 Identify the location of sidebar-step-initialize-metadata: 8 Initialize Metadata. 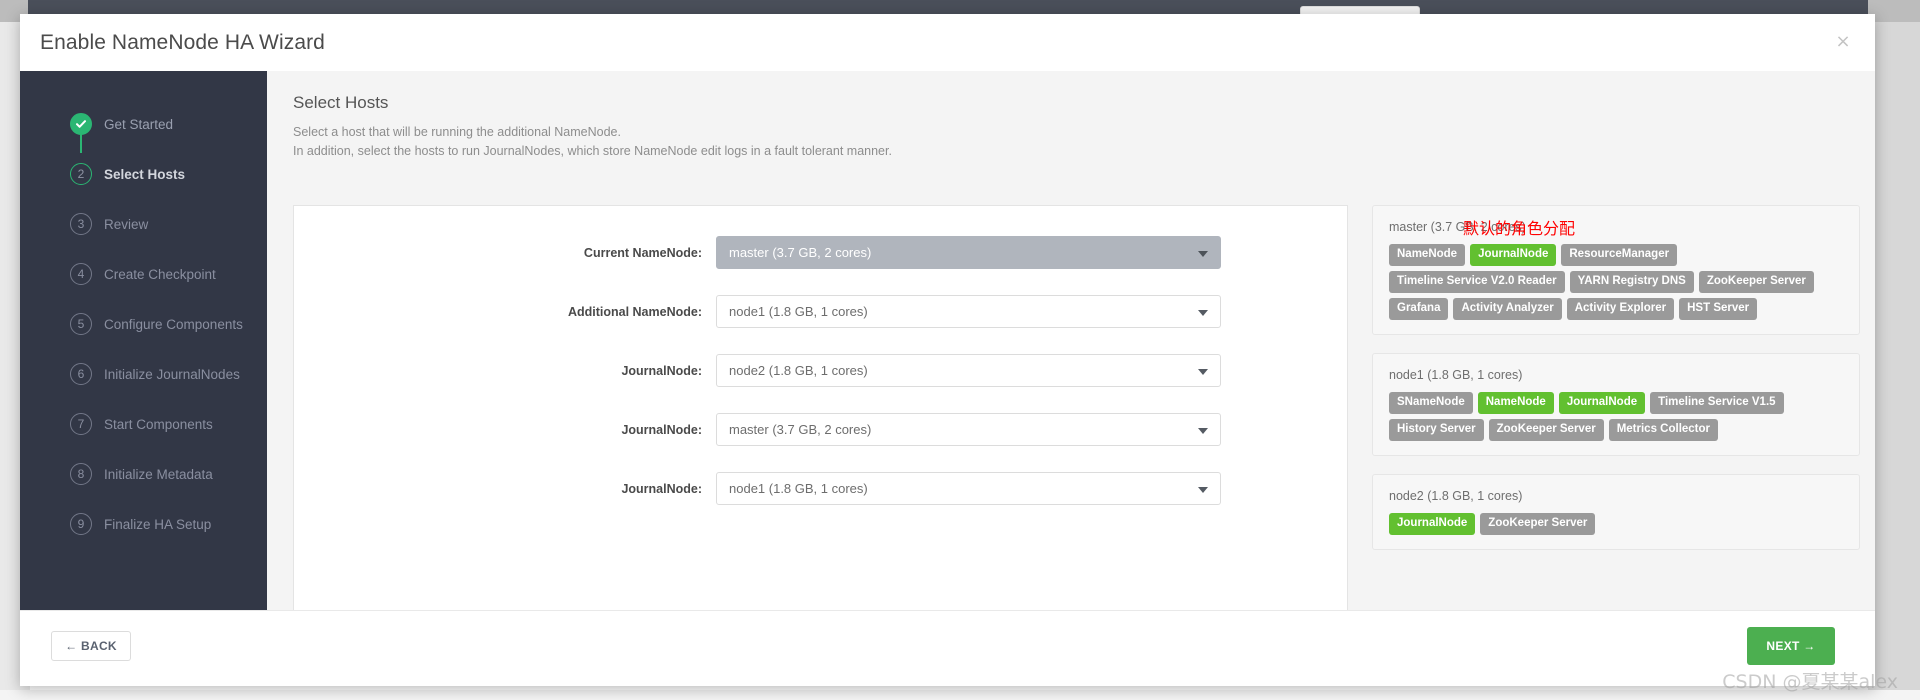
(143, 474).